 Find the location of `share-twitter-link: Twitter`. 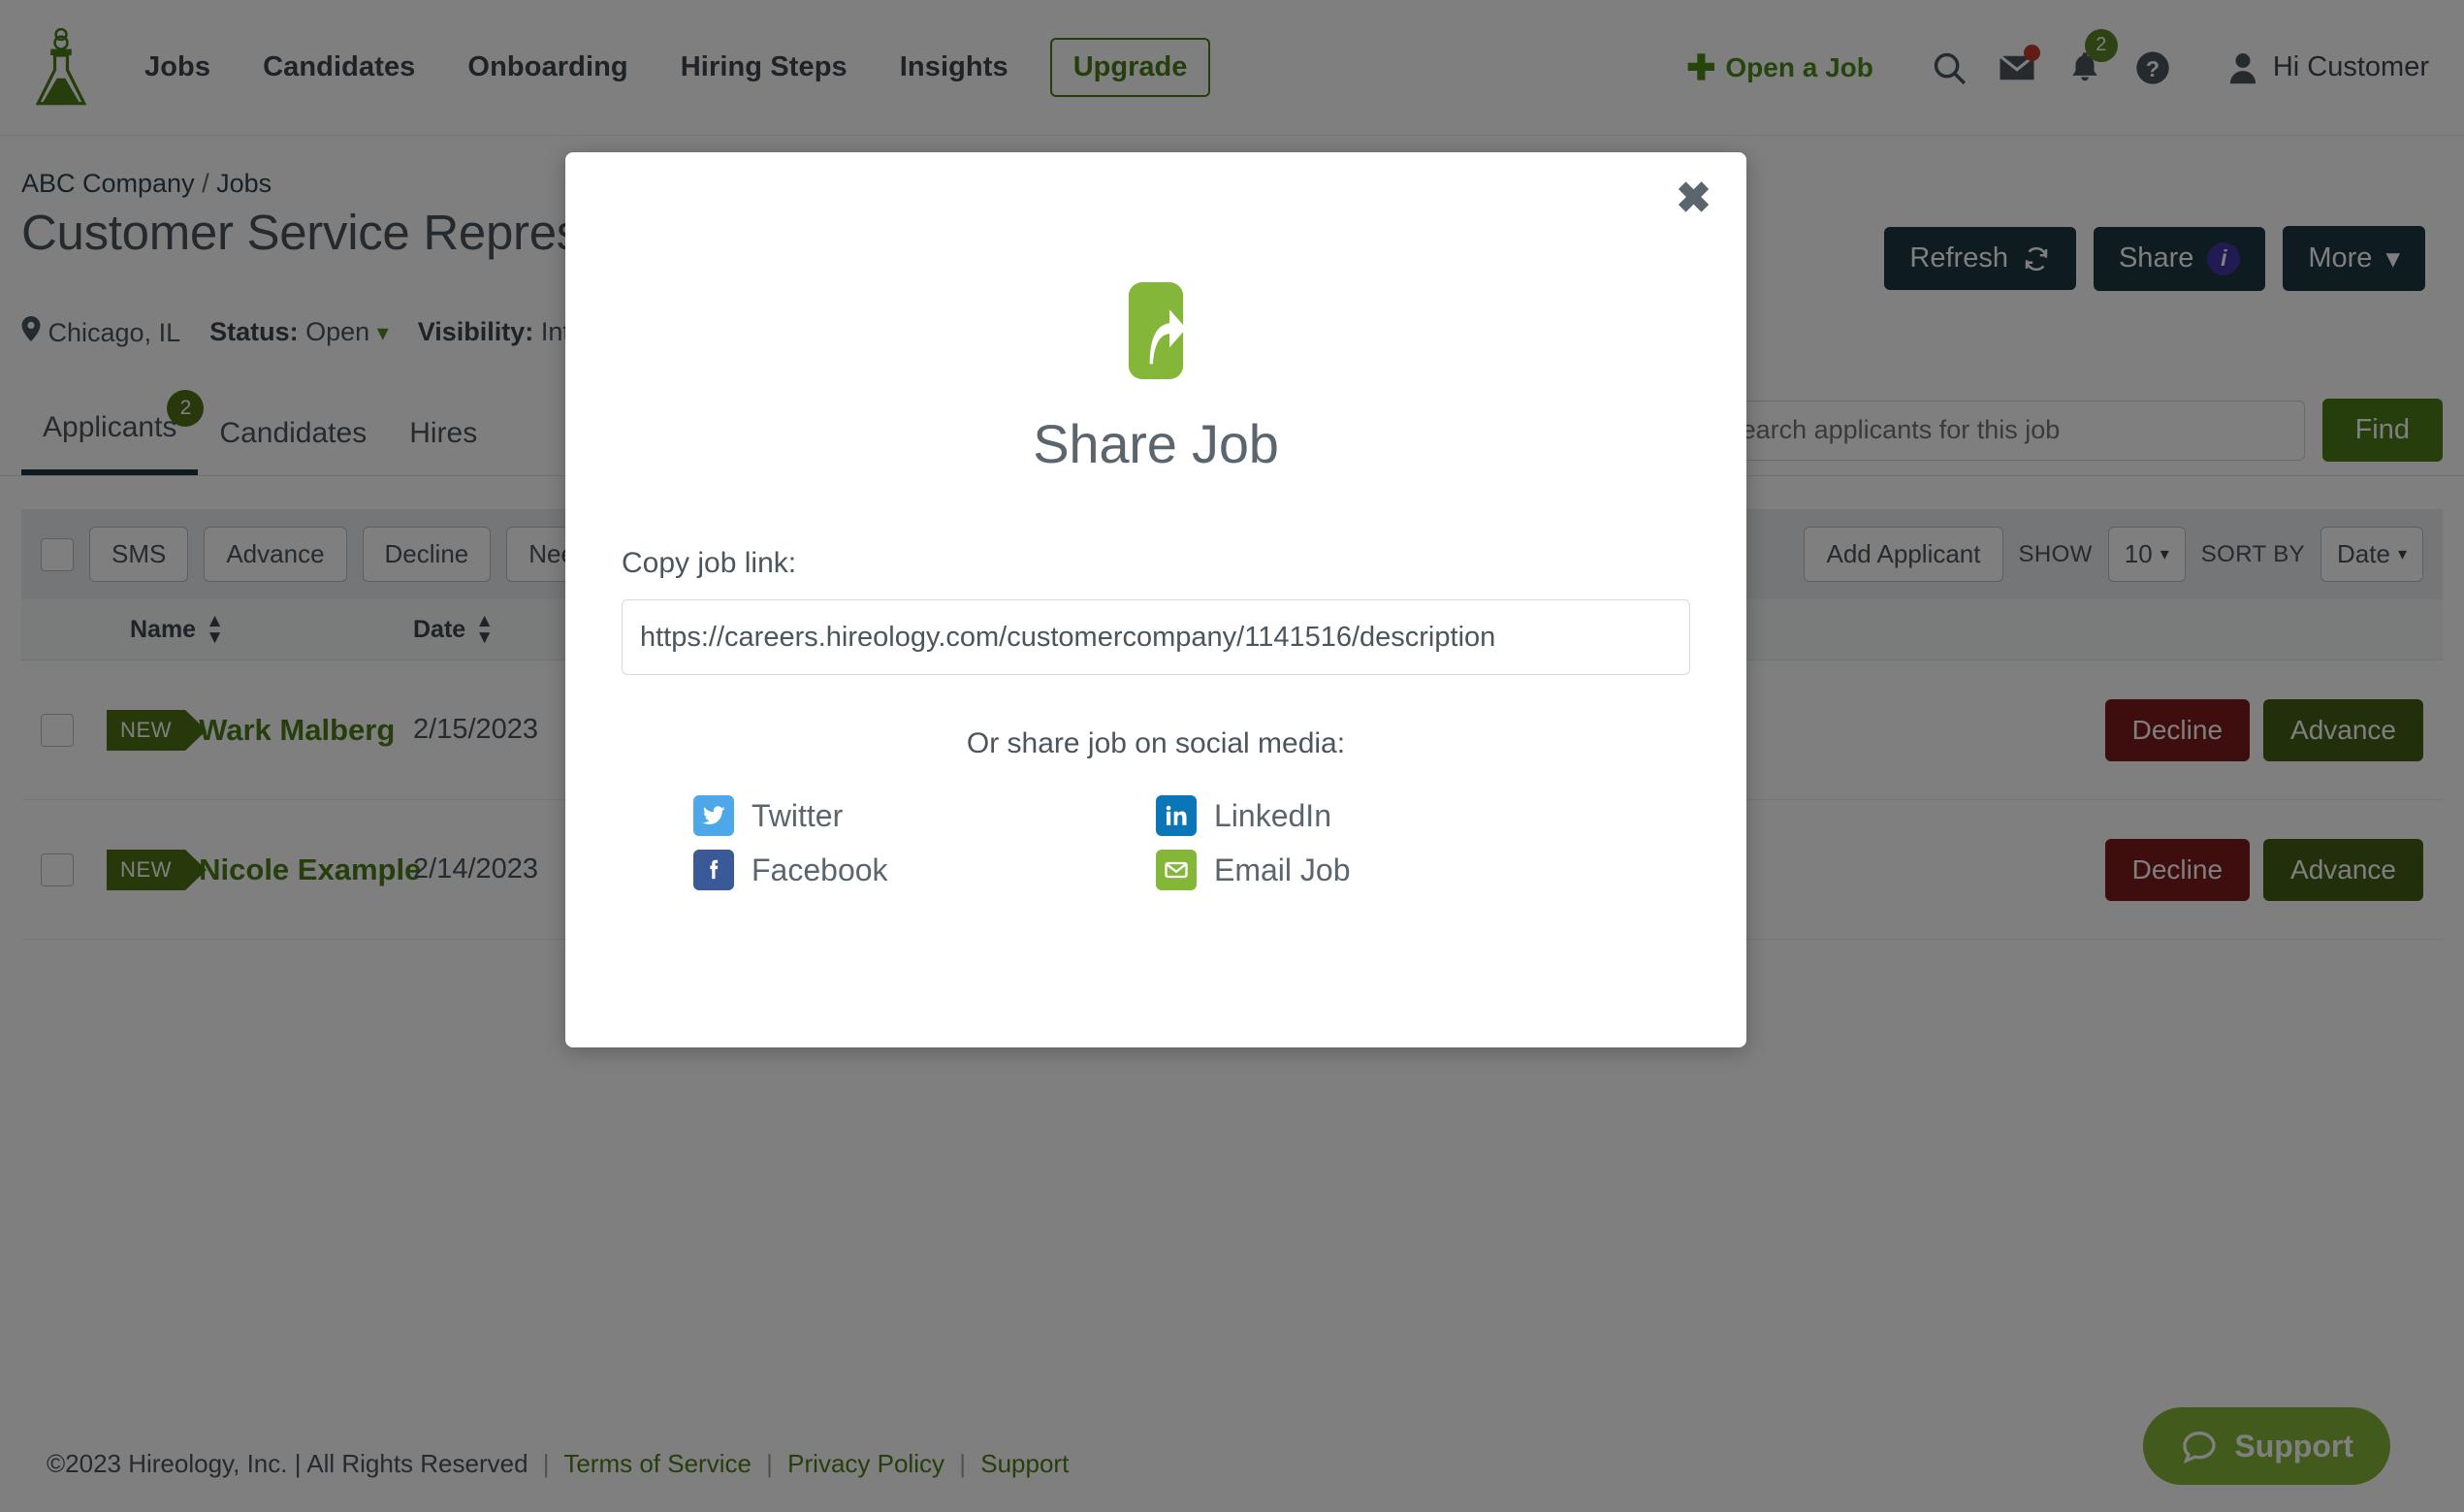

share-twitter-link: Twitter is located at coordinates (924, 815).